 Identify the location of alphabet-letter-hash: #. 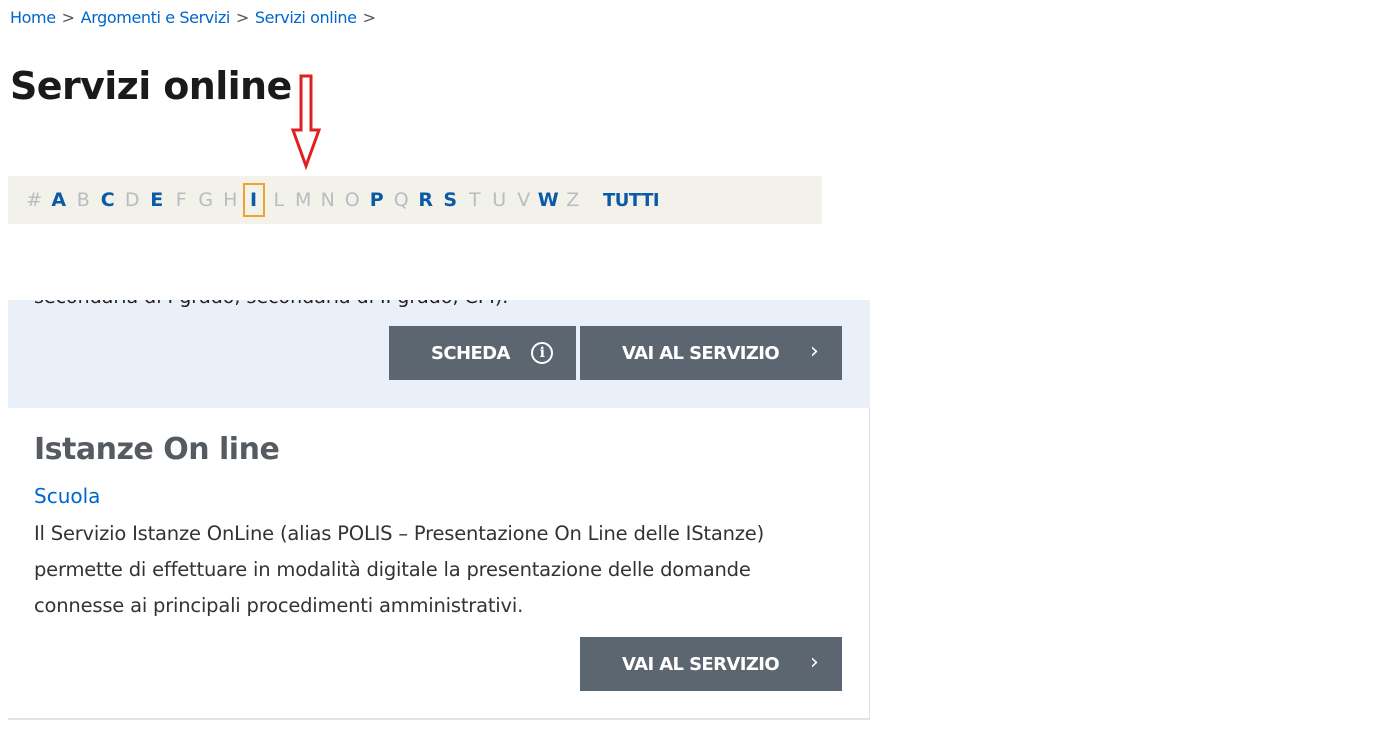
(34, 200).